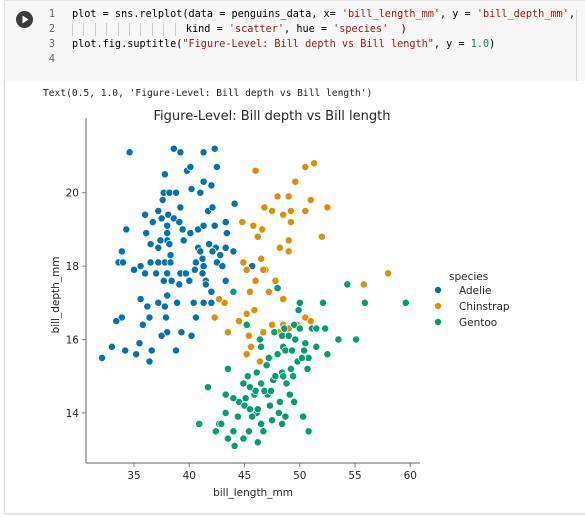 The image size is (585, 517). What do you see at coordinates (472, 300) in the screenshot?
I see `legend: species Adelie Chinstrap Gentoo` at bounding box center [472, 300].